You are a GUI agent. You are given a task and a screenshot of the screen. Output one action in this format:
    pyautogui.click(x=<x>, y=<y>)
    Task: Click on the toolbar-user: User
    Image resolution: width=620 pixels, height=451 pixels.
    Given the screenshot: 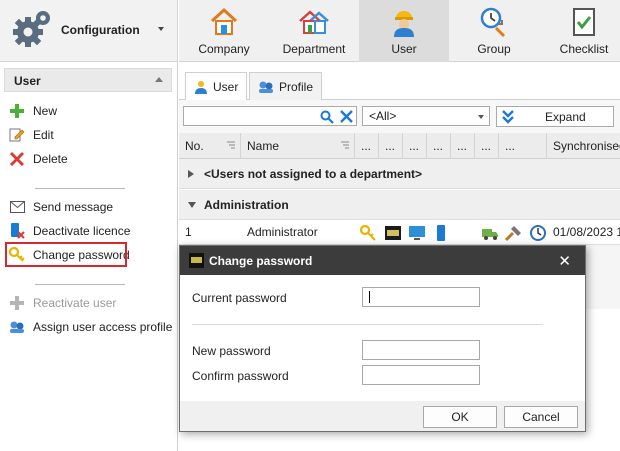 What is the action you would take?
    pyautogui.click(x=404, y=31)
    